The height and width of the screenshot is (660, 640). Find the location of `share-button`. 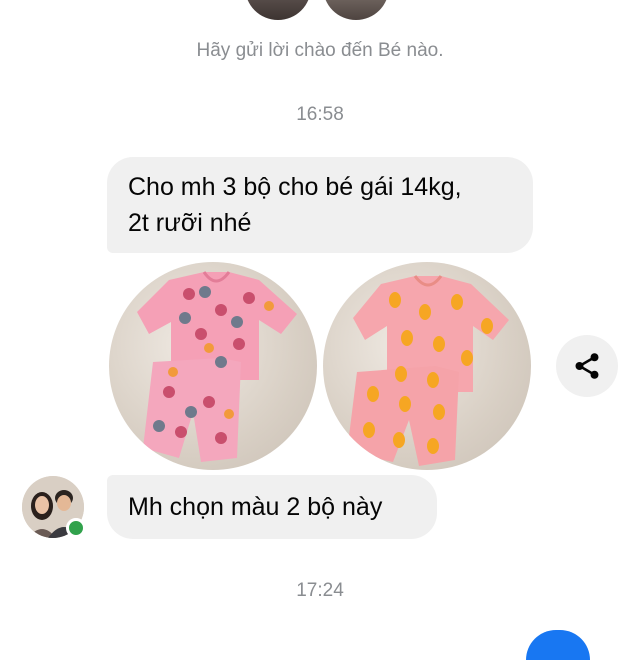

share-button is located at coordinates (587, 366).